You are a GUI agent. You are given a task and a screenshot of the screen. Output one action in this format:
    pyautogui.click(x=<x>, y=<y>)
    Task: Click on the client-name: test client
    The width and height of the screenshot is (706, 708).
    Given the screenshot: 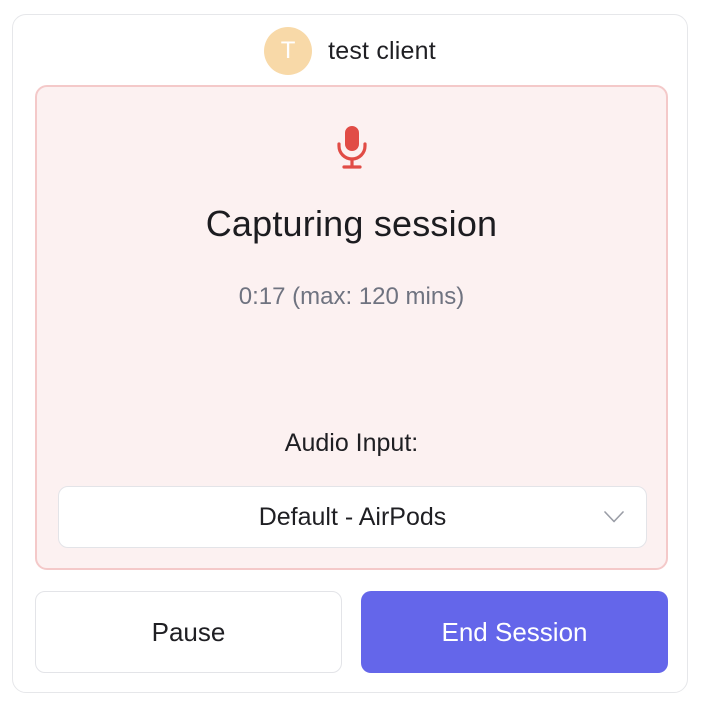 What is the action you would take?
    pyautogui.click(x=382, y=50)
    